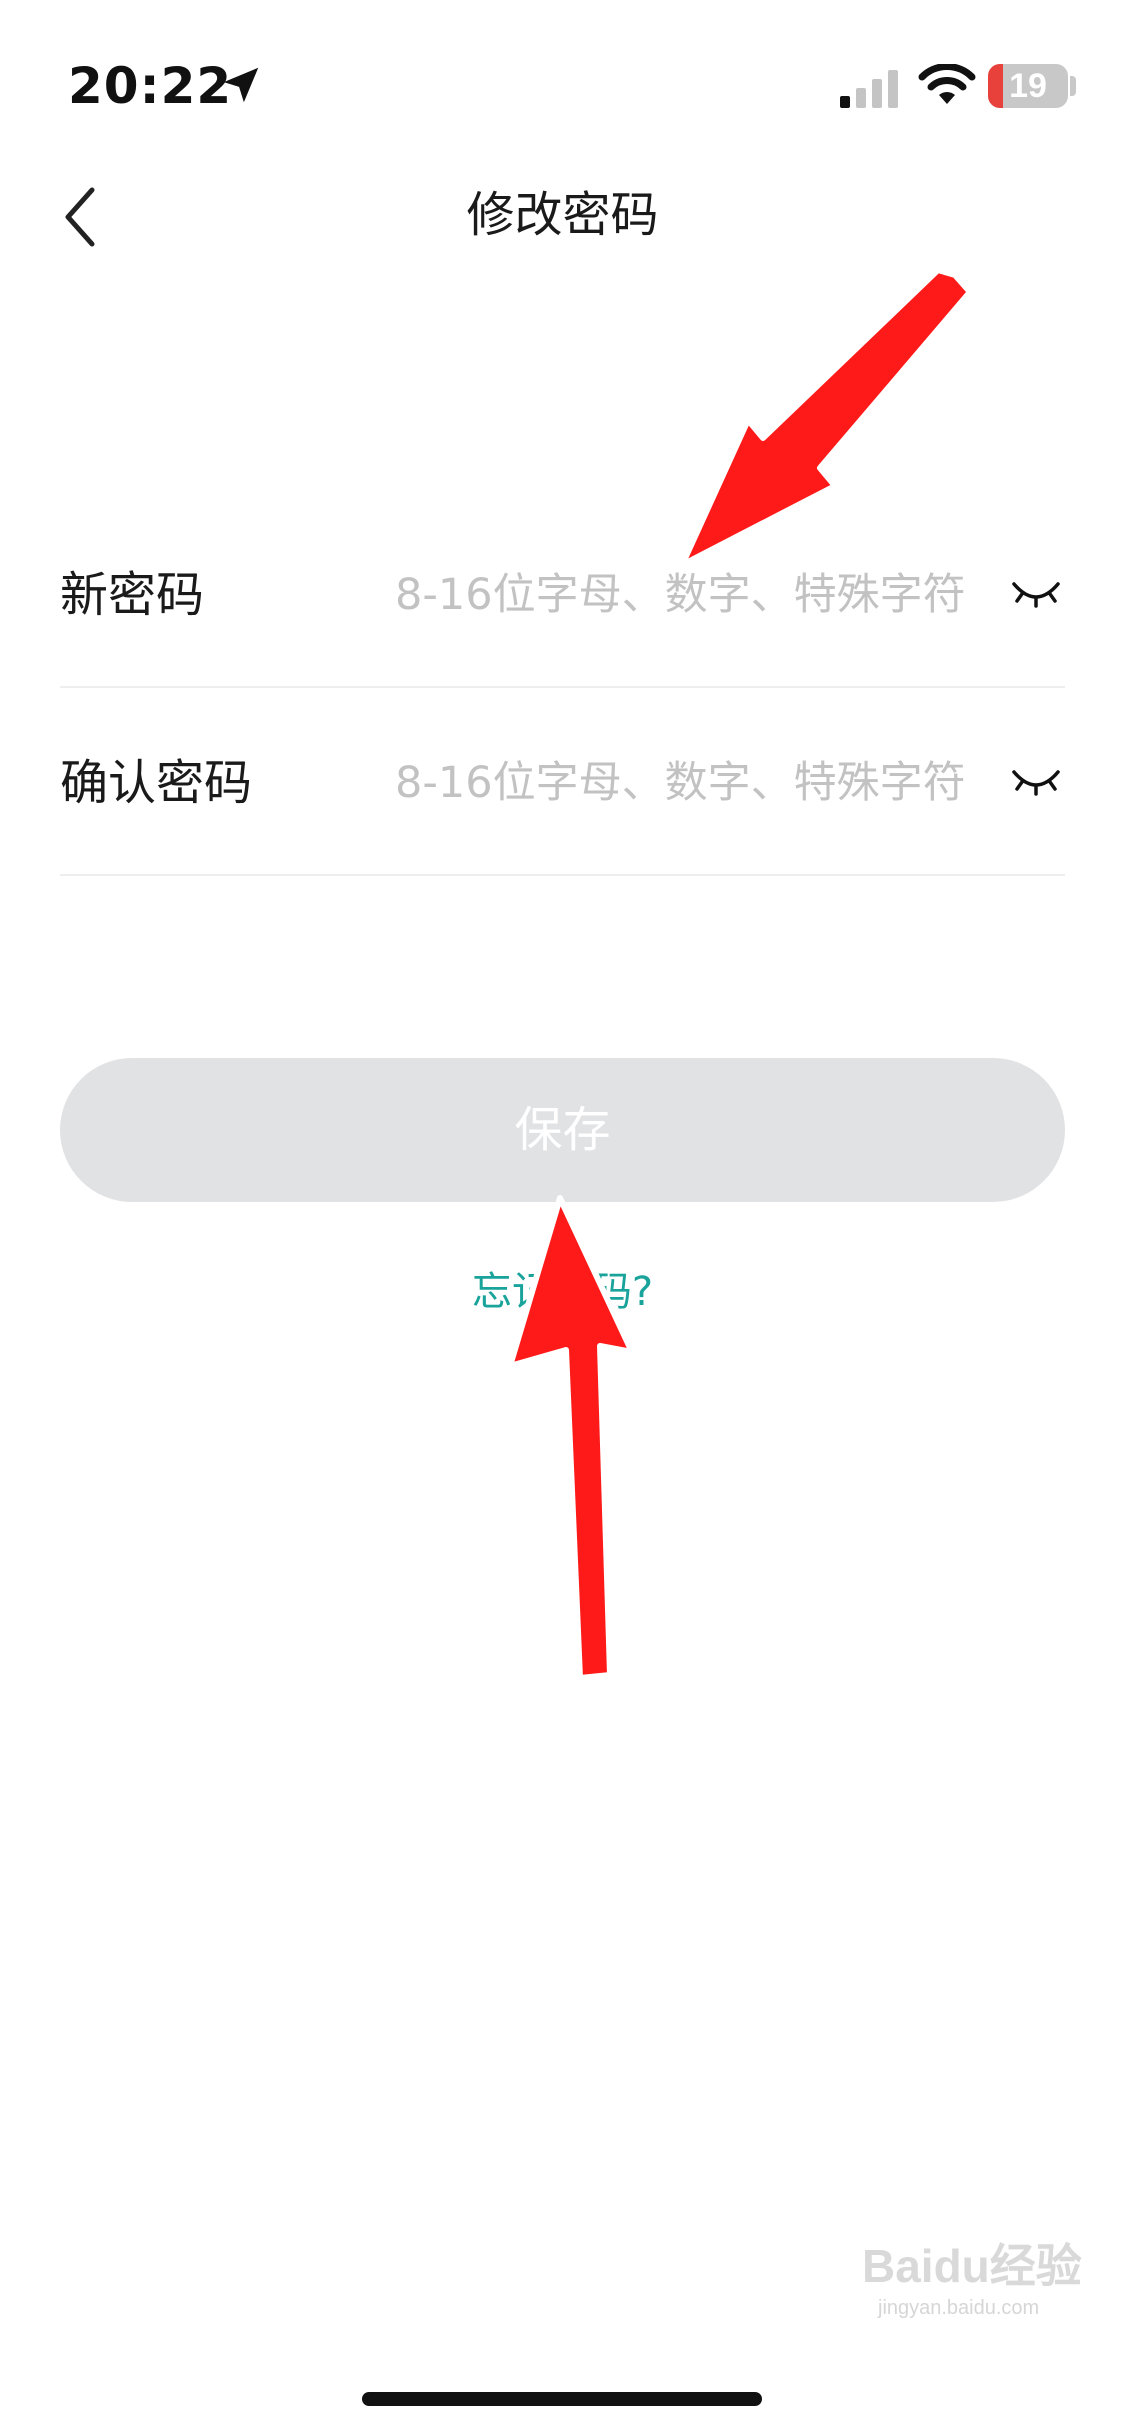 This screenshot has height=2436, width=1125. Describe the element at coordinates (562, 215) in the screenshot. I see `page-title: 修改密码` at that location.